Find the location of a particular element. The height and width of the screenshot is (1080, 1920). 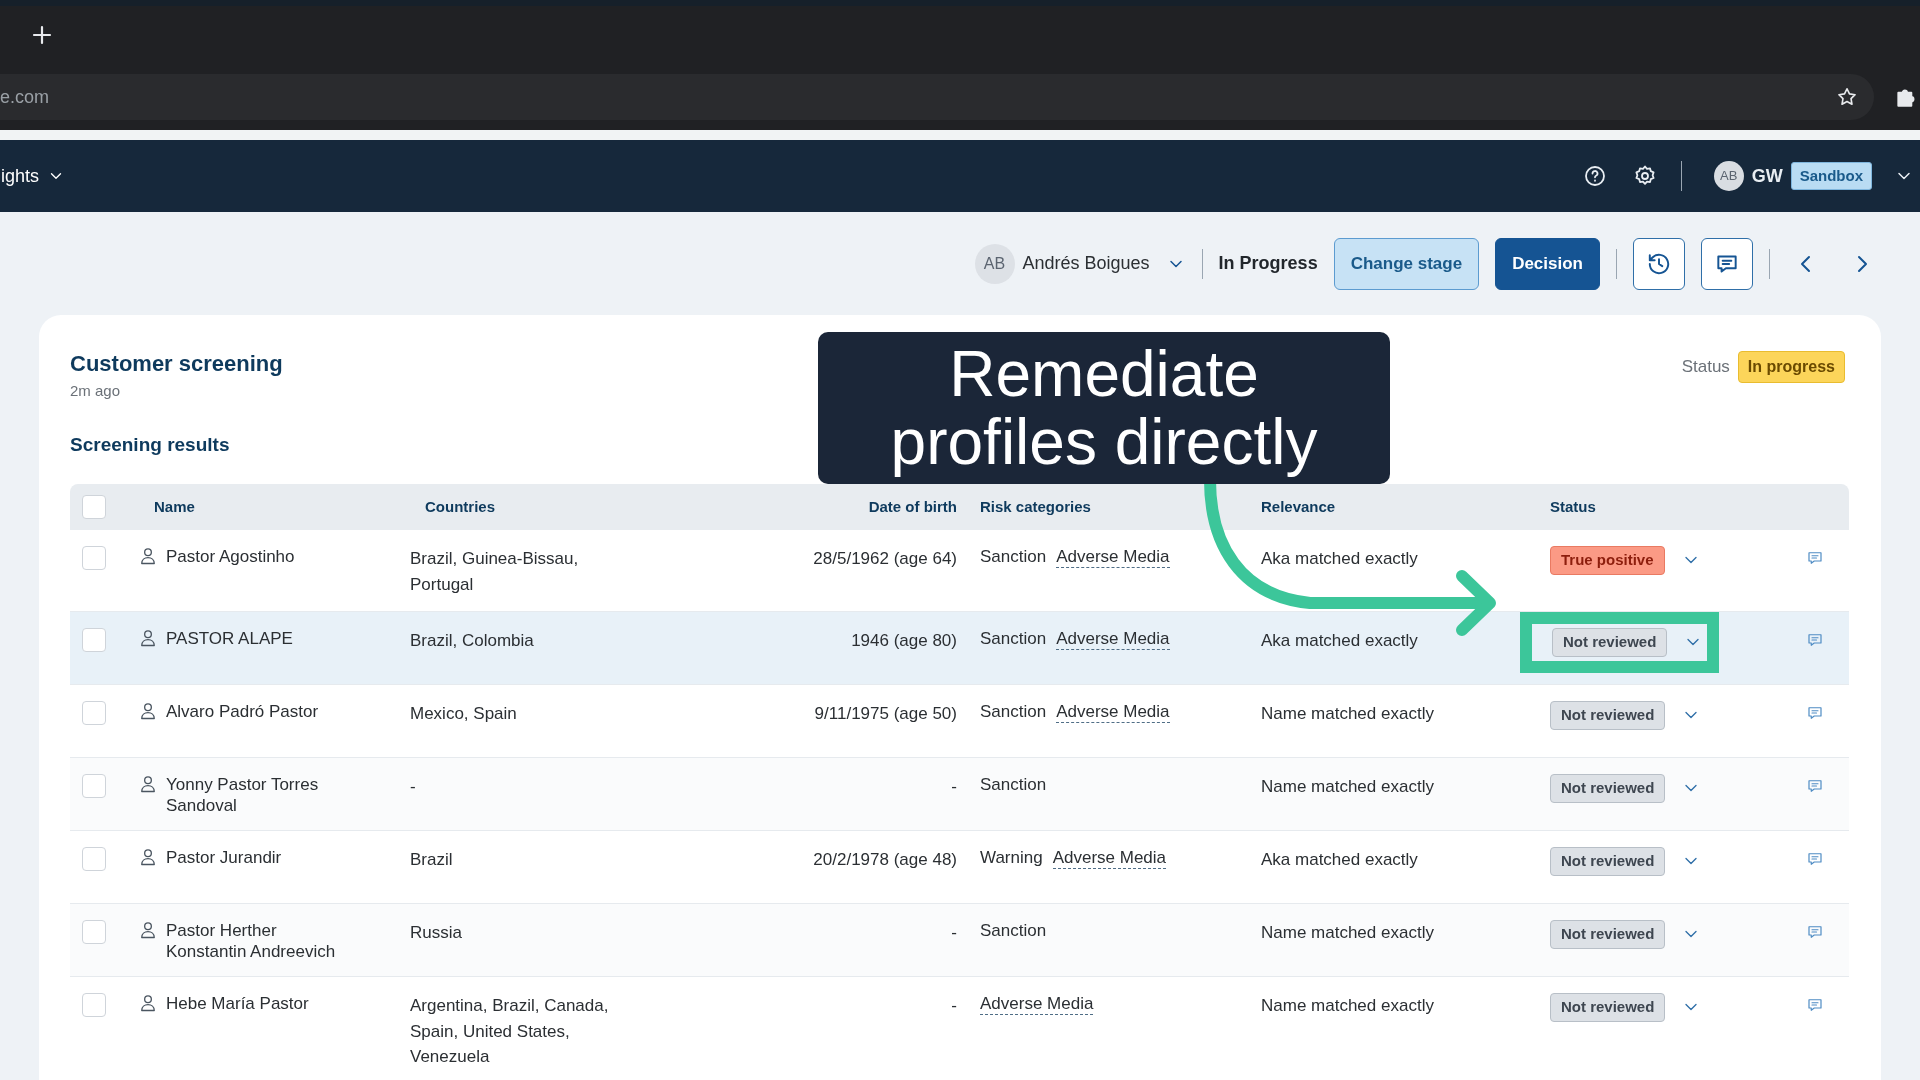

assignee-dropdown: AB Andrés Boigues is located at coordinates (1080, 263).